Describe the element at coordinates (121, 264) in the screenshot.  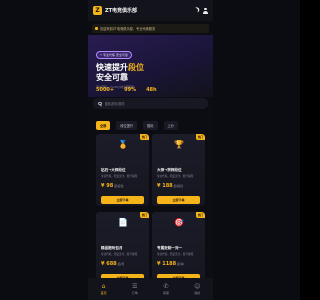
I see `price-unit: 起/月` at that location.